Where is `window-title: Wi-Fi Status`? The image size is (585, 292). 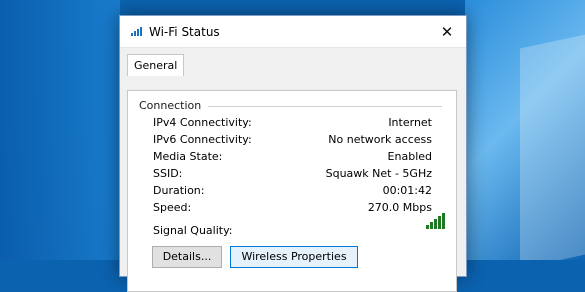 window-title: Wi-Fi Status is located at coordinates (184, 31).